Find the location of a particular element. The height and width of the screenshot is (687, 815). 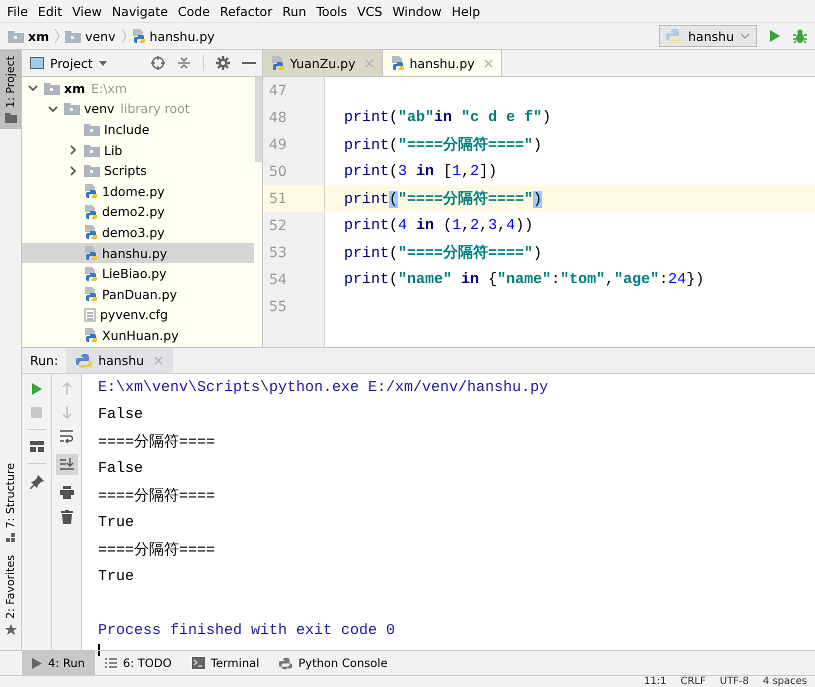

layout-icon is located at coordinates (37, 446).